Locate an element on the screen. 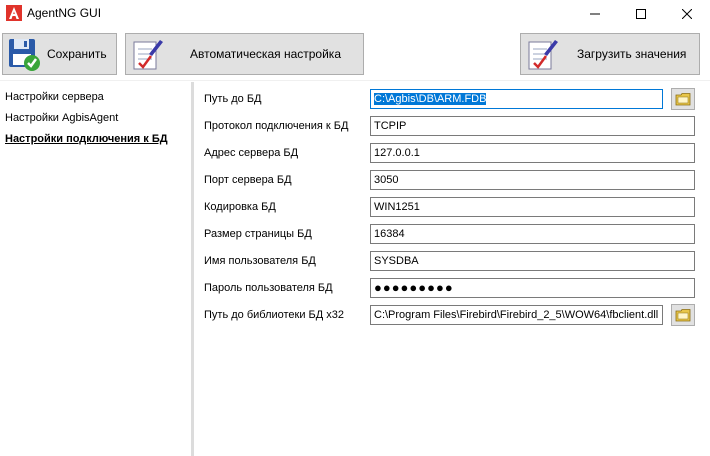  minimize-button is located at coordinates (595, 14).